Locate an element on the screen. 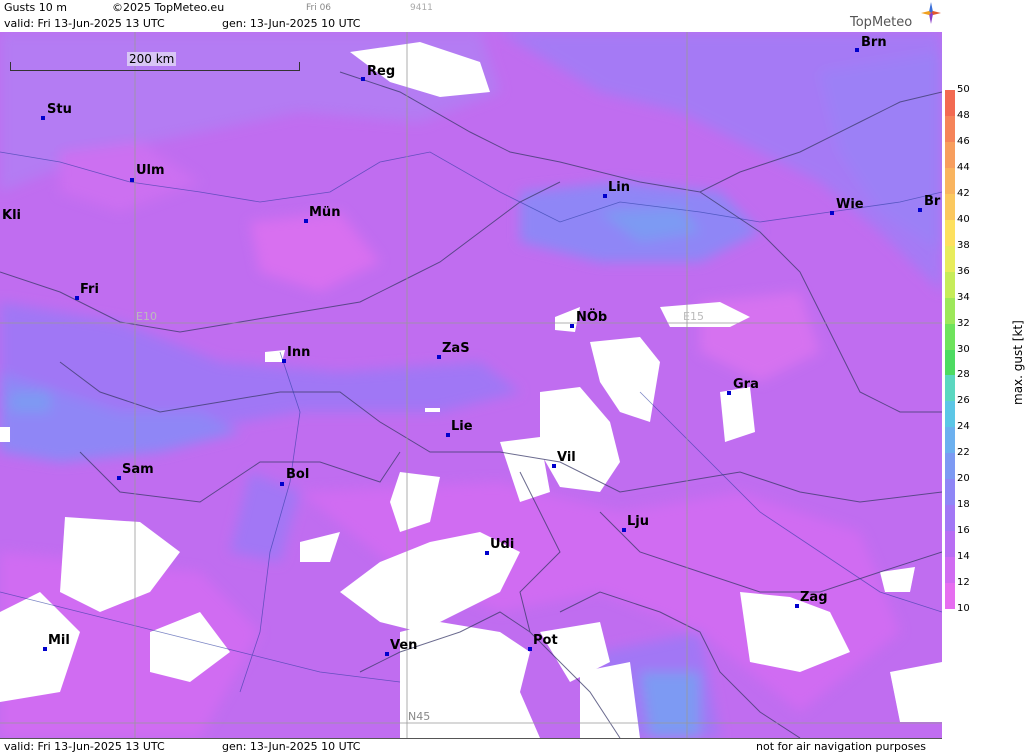 This screenshot has width=1034, height=754. product-title: Gusts 10 m is located at coordinates (35, 7).